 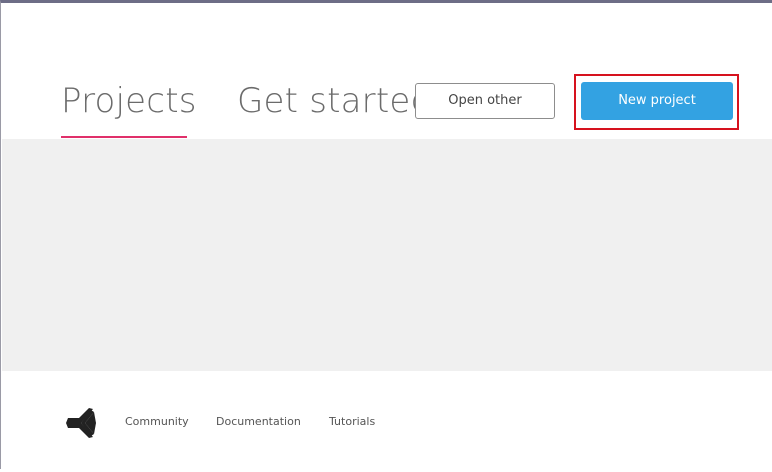 I want to click on active-tab-indicator, so click(x=124, y=137).